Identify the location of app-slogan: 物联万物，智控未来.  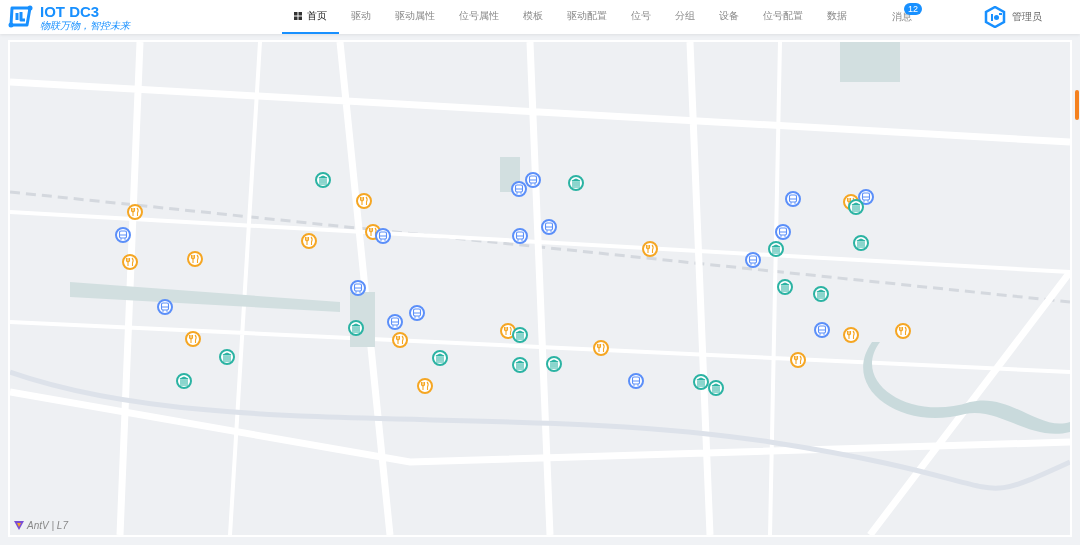
(85, 25).